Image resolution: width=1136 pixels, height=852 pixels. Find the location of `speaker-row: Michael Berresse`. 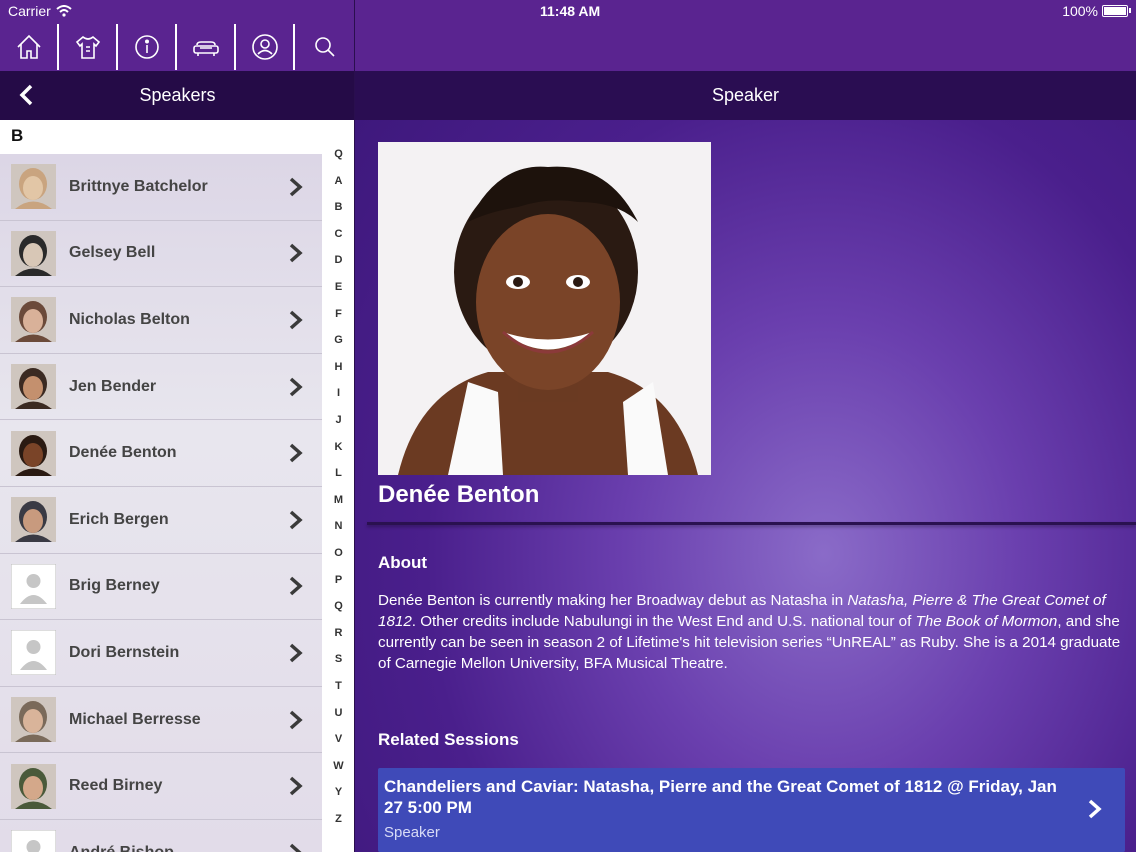

speaker-row: Michael Berresse is located at coordinates (161, 720).